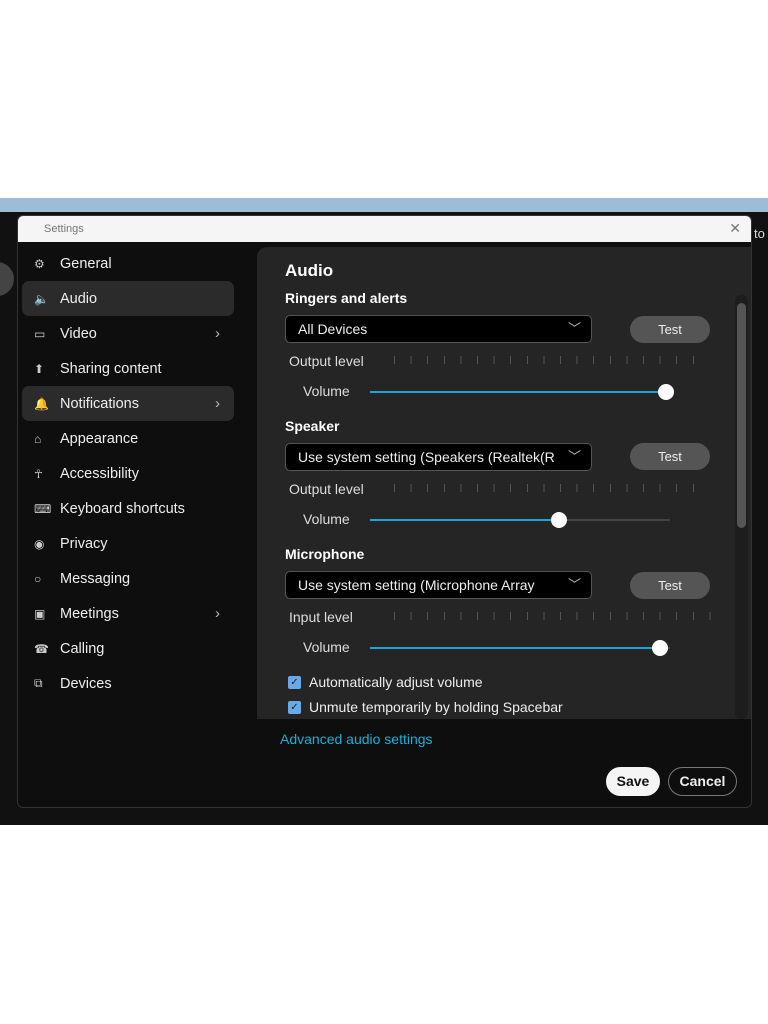 The height and width of the screenshot is (1024, 768). Describe the element at coordinates (436, 707) in the screenshot. I see `unmute-spacebar-label: Unmute temporarily by holding Spacebar` at that location.